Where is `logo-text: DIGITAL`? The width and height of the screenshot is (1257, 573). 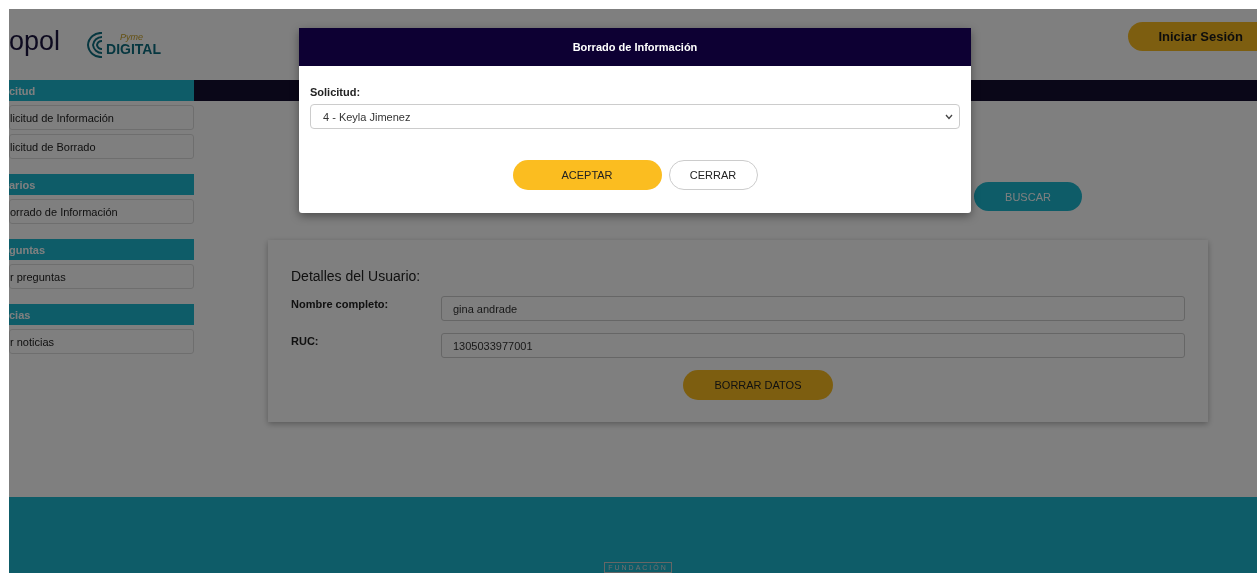
logo-text: DIGITAL is located at coordinates (133, 49).